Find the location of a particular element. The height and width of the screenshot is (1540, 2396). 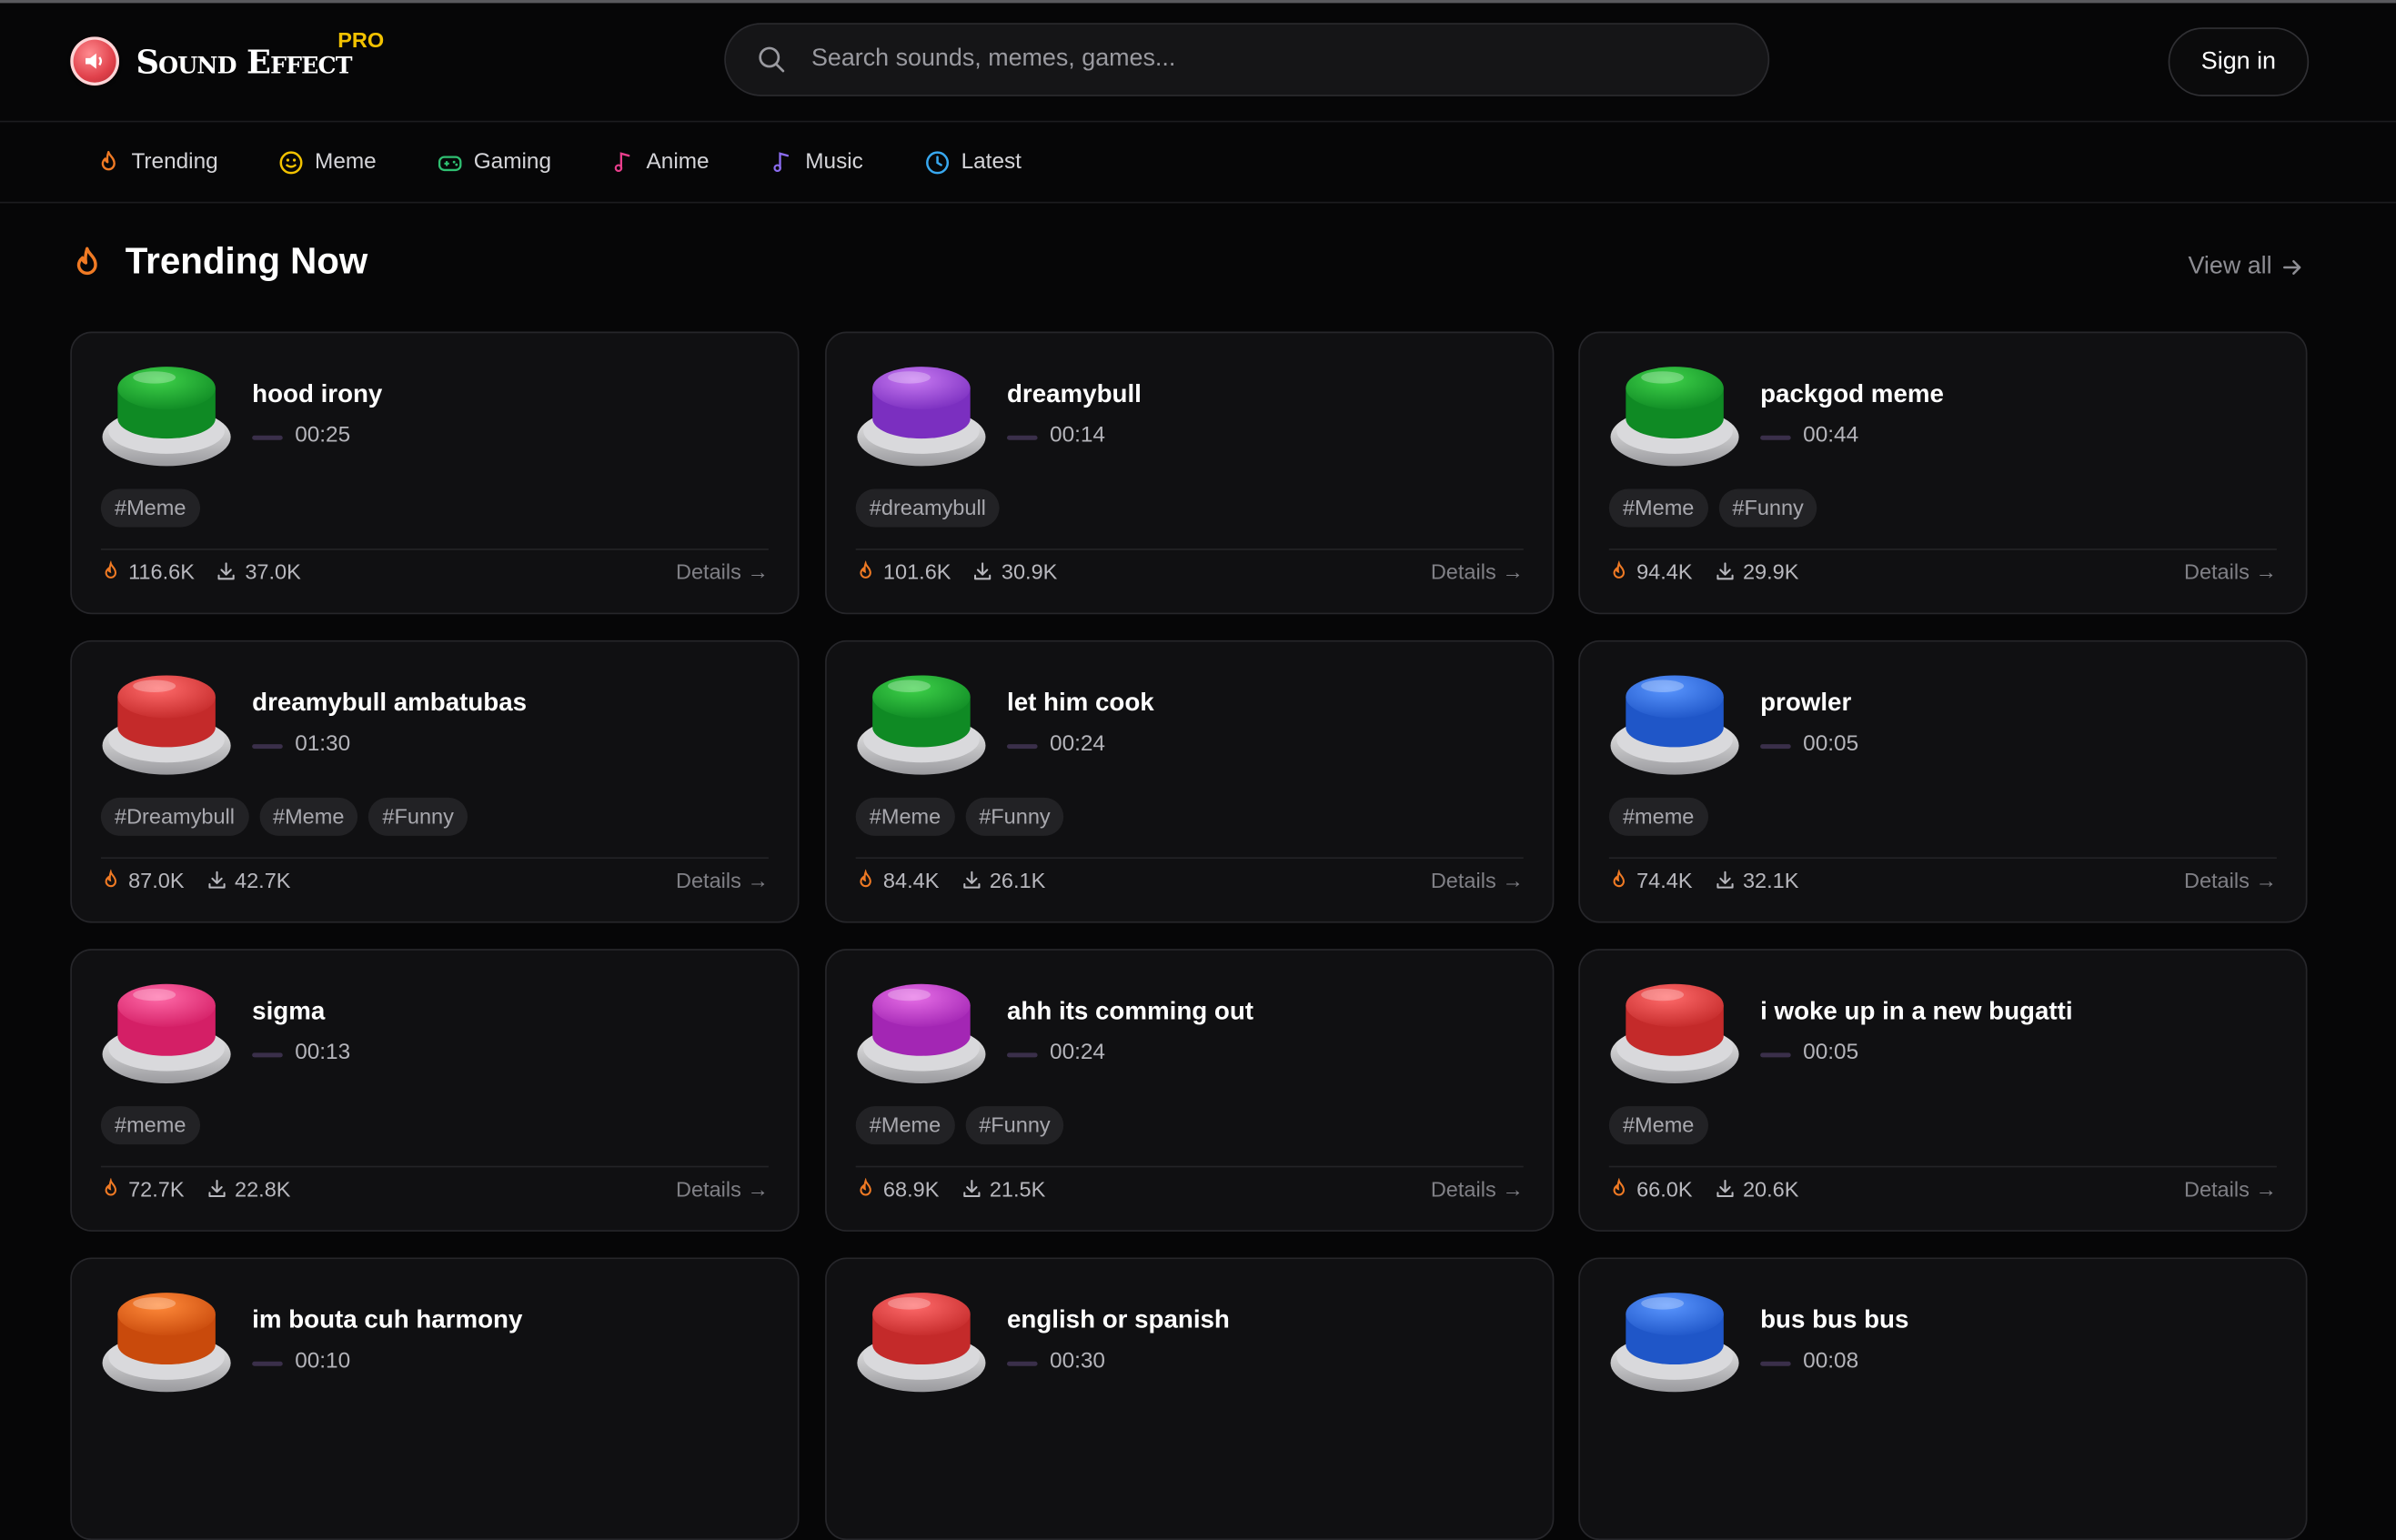

nav-item-meme: Meme is located at coordinates (327, 161).